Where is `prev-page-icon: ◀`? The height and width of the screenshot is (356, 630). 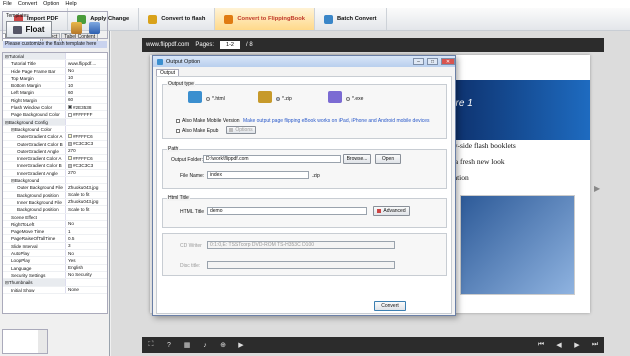 prev-page-icon: ◀ is located at coordinates (559, 345).